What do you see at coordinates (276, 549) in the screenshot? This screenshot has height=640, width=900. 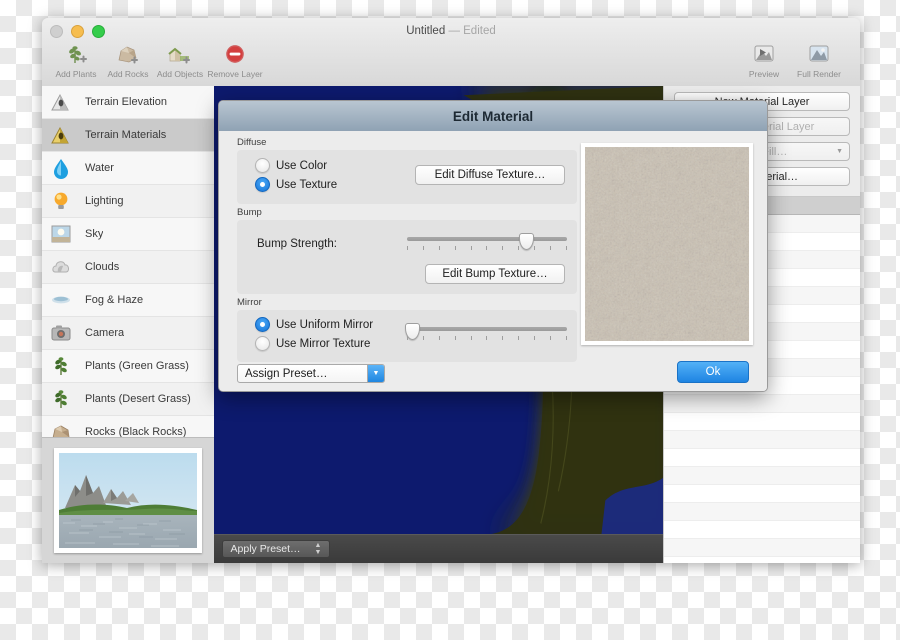 I see `apply-preset-popup: Apply Preset… ▲ ▼` at bounding box center [276, 549].